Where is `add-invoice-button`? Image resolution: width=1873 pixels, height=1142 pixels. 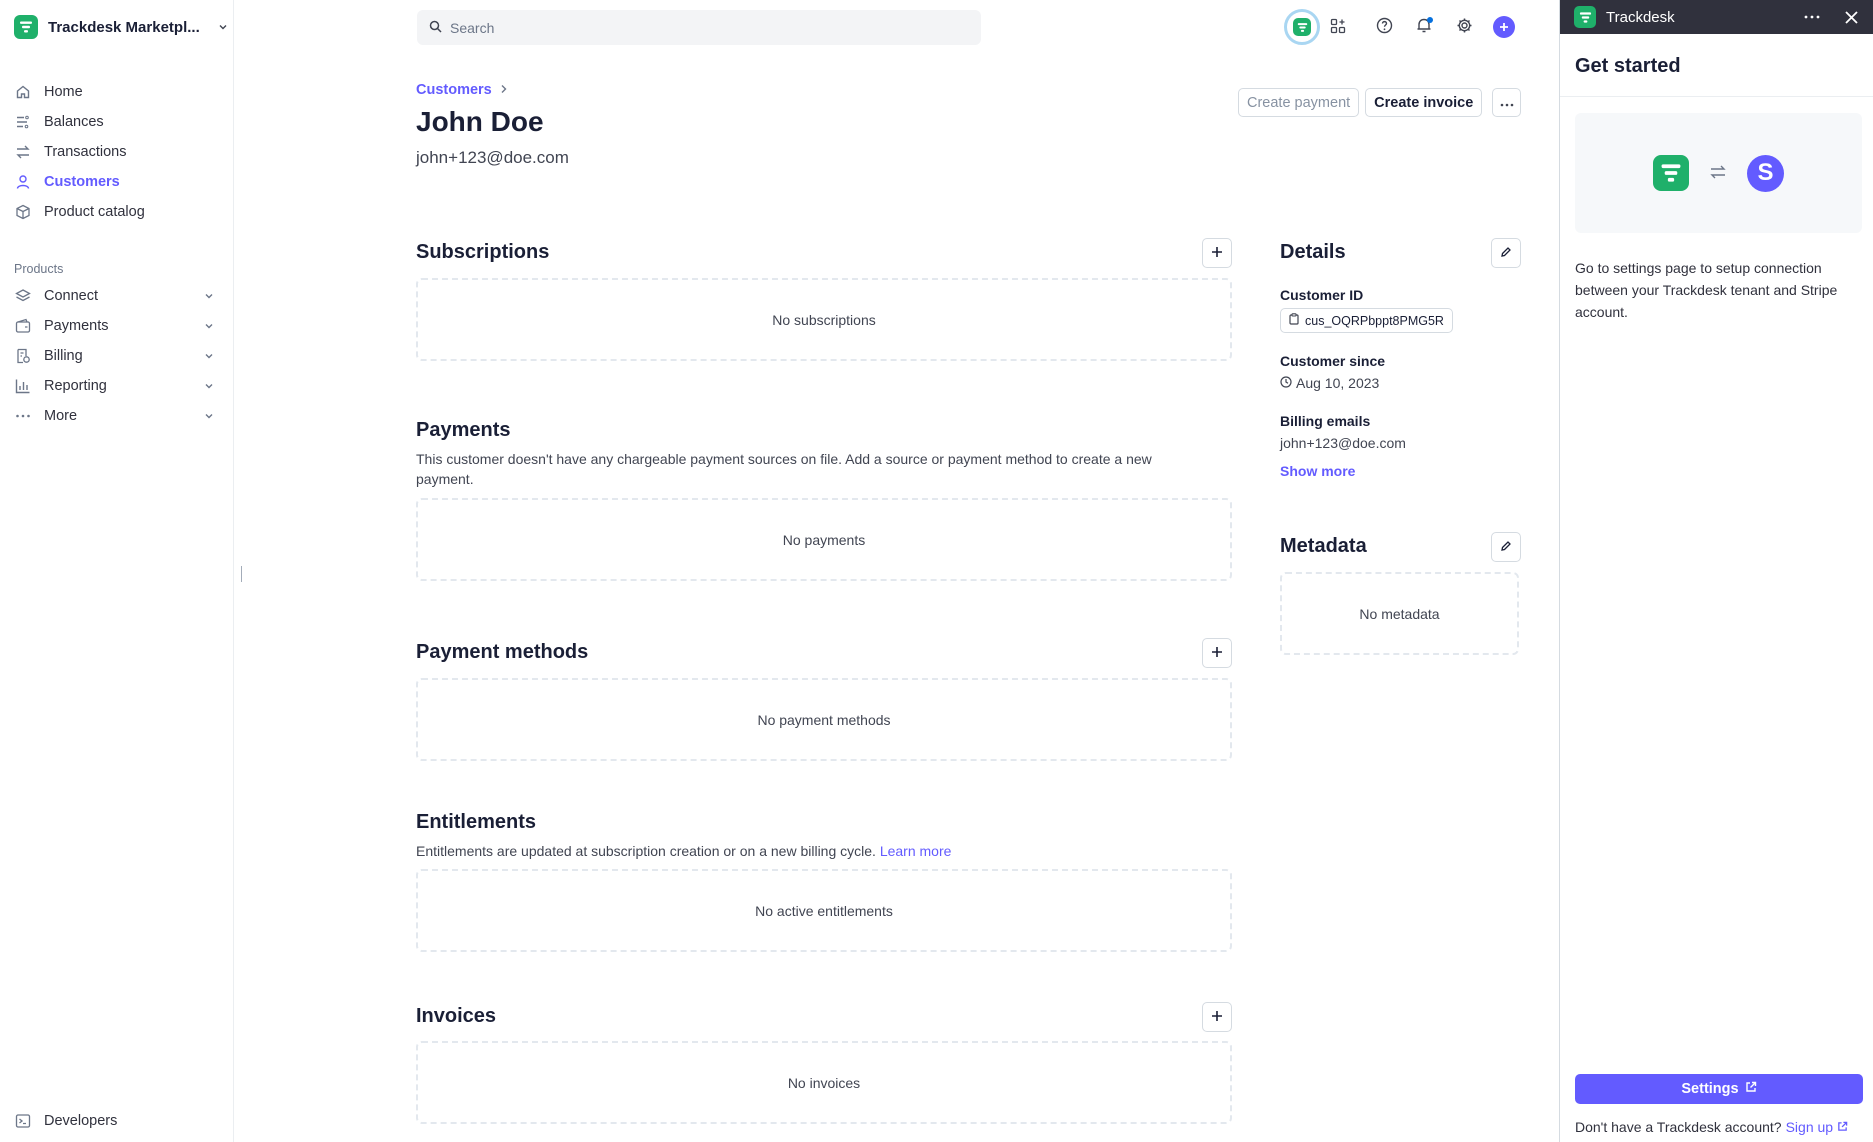
add-invoice-button is located at coordinates (1217, 1017).